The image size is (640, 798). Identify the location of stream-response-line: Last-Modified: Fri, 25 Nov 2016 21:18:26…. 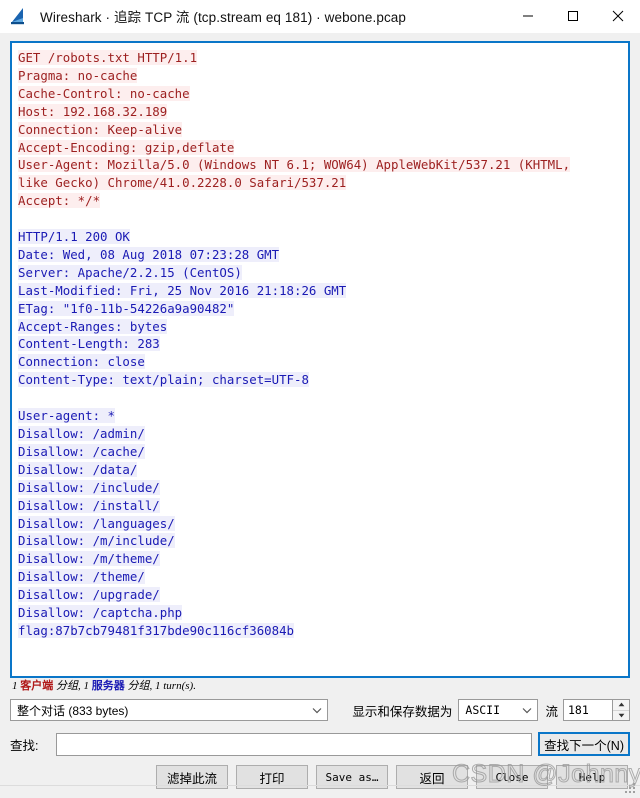
(182, 290).